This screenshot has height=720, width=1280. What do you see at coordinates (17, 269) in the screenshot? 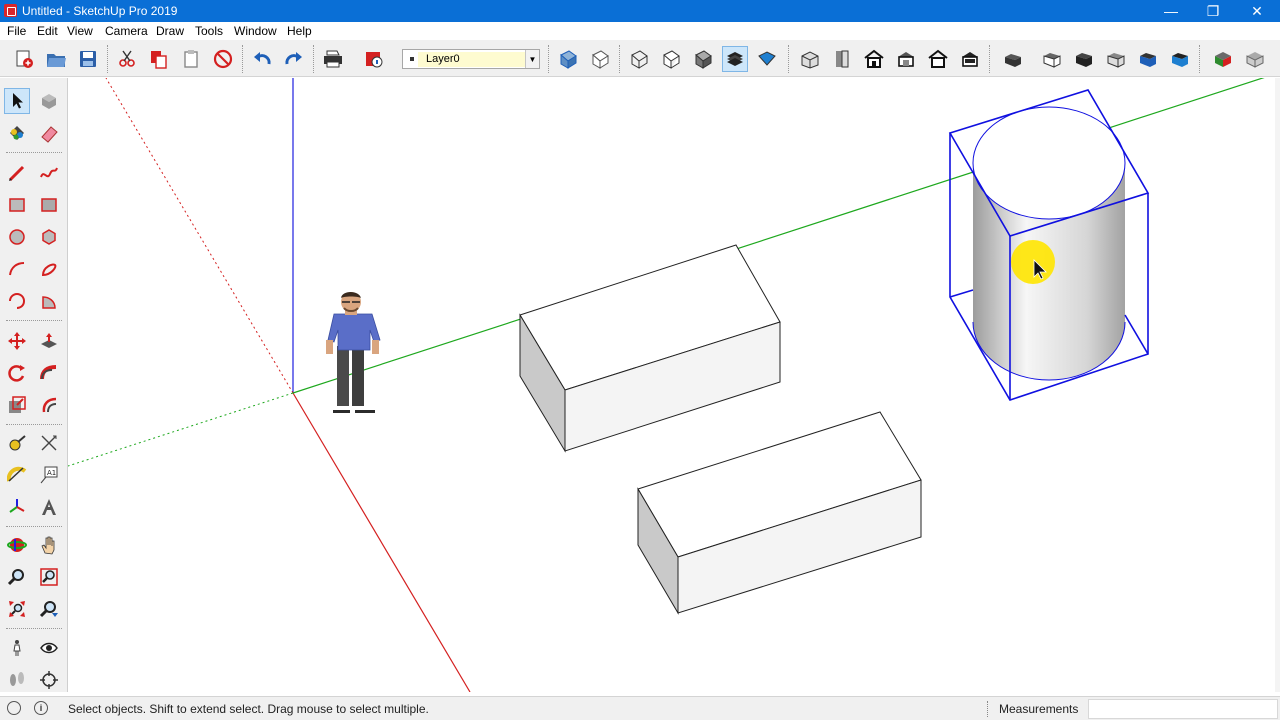
I see `arc-icon` at bounding box center [17, 269].